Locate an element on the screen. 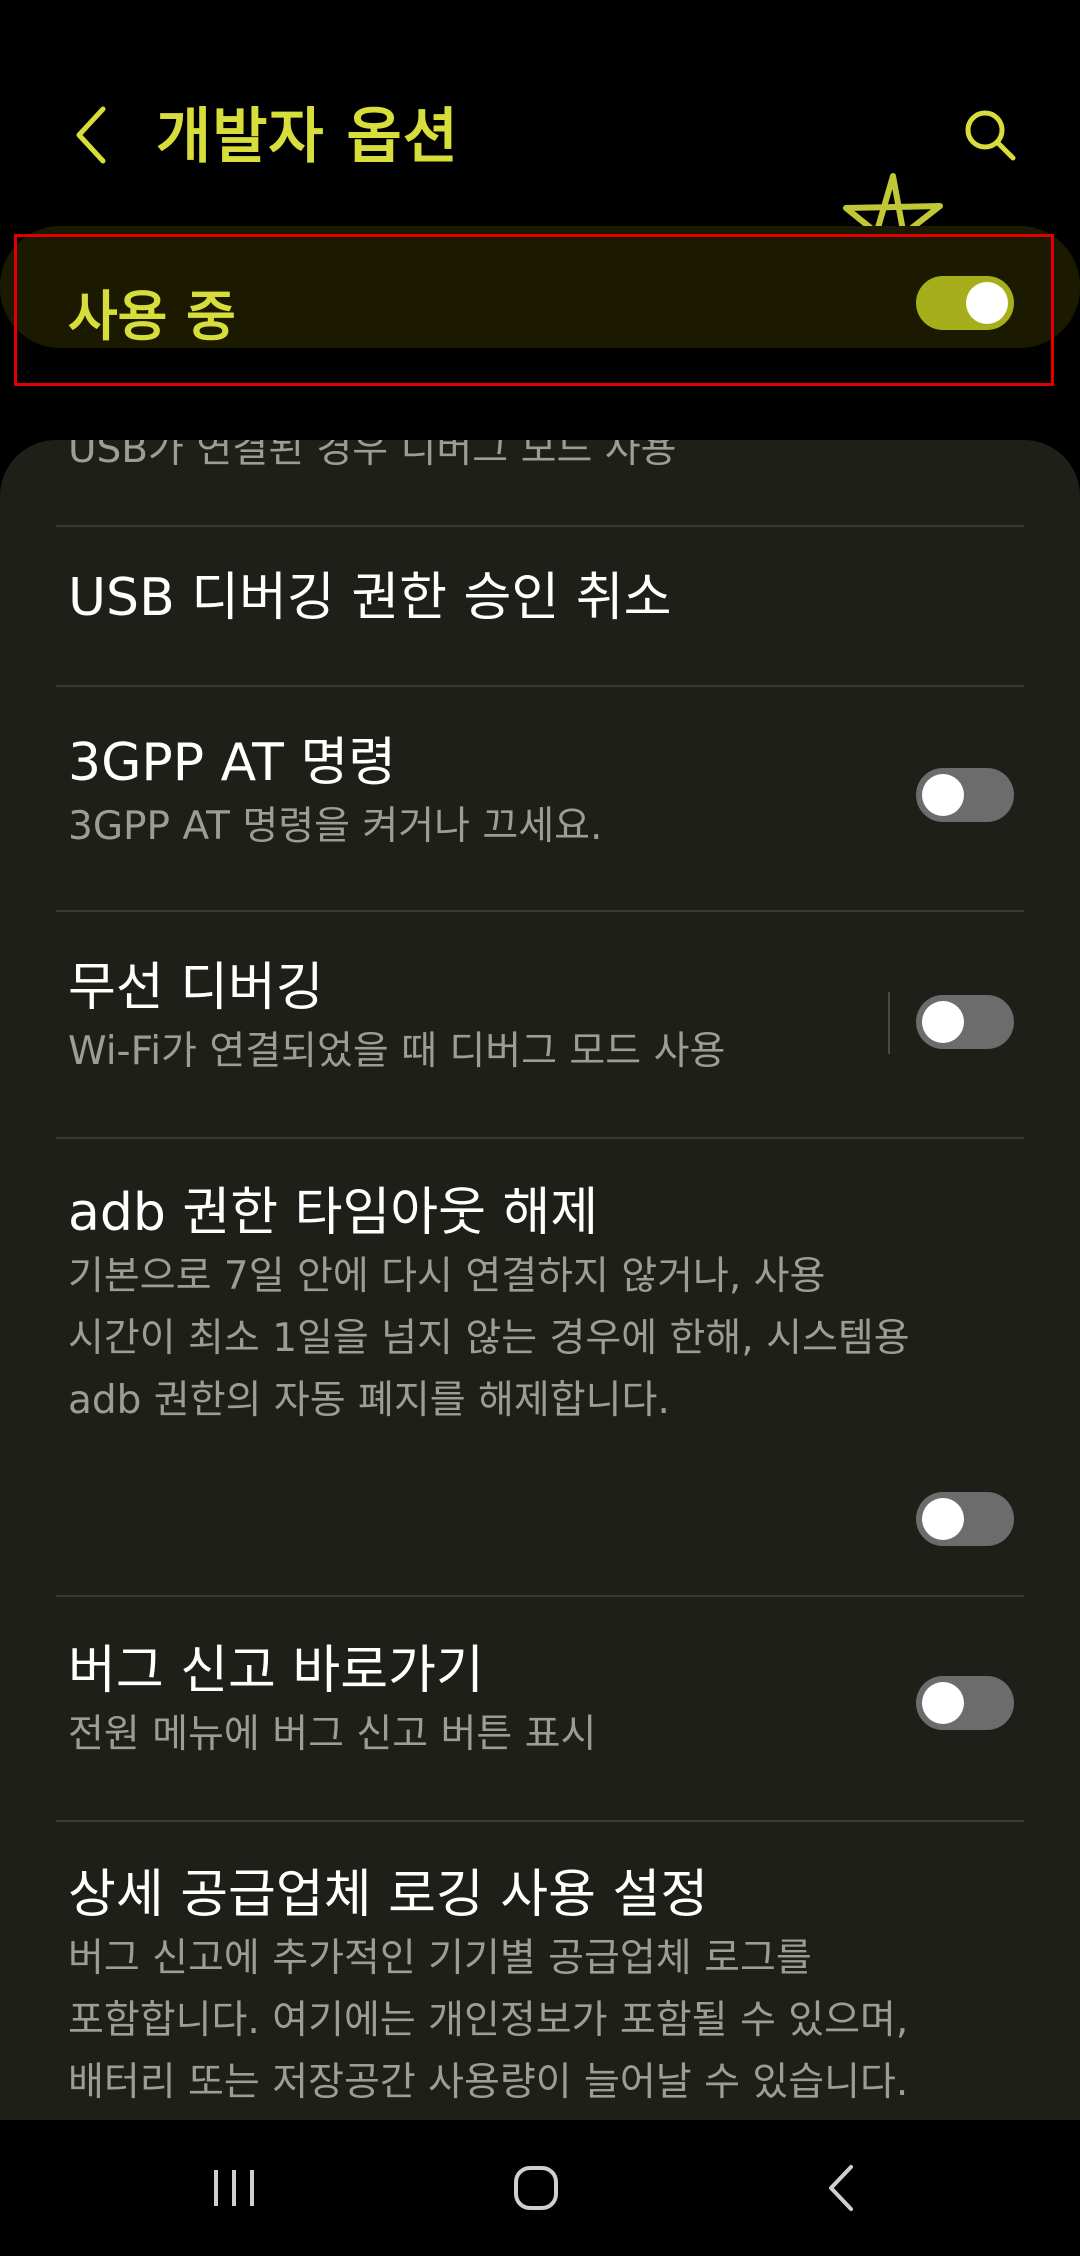  back-nav-button is located at coordinates (840, 2188).